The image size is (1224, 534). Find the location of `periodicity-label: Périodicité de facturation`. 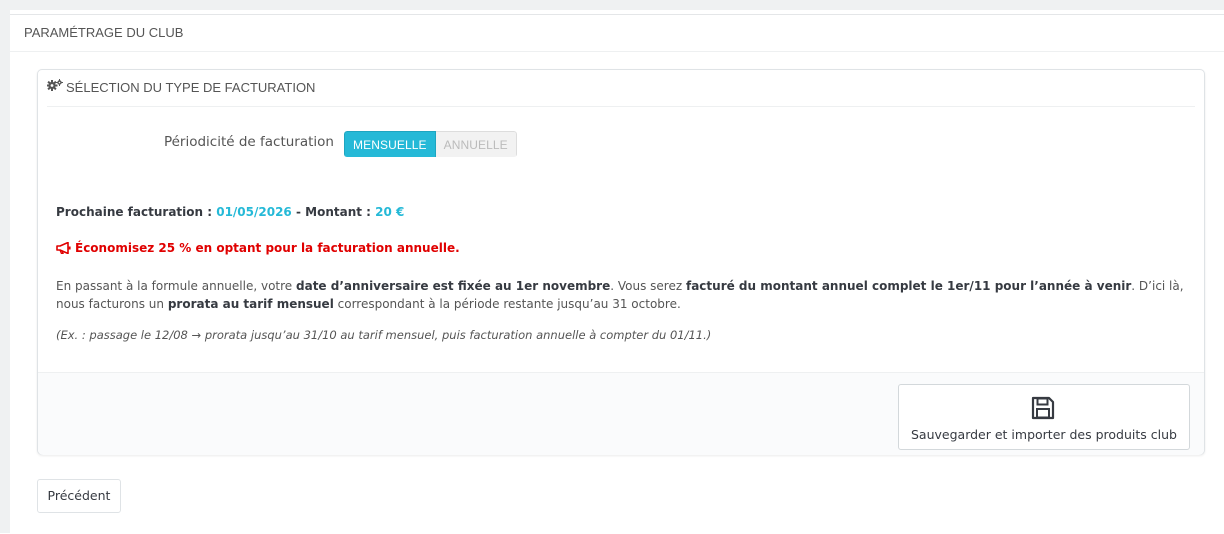

periodicity-label: Périodicité de facturation is located at coordinates (248, 142).